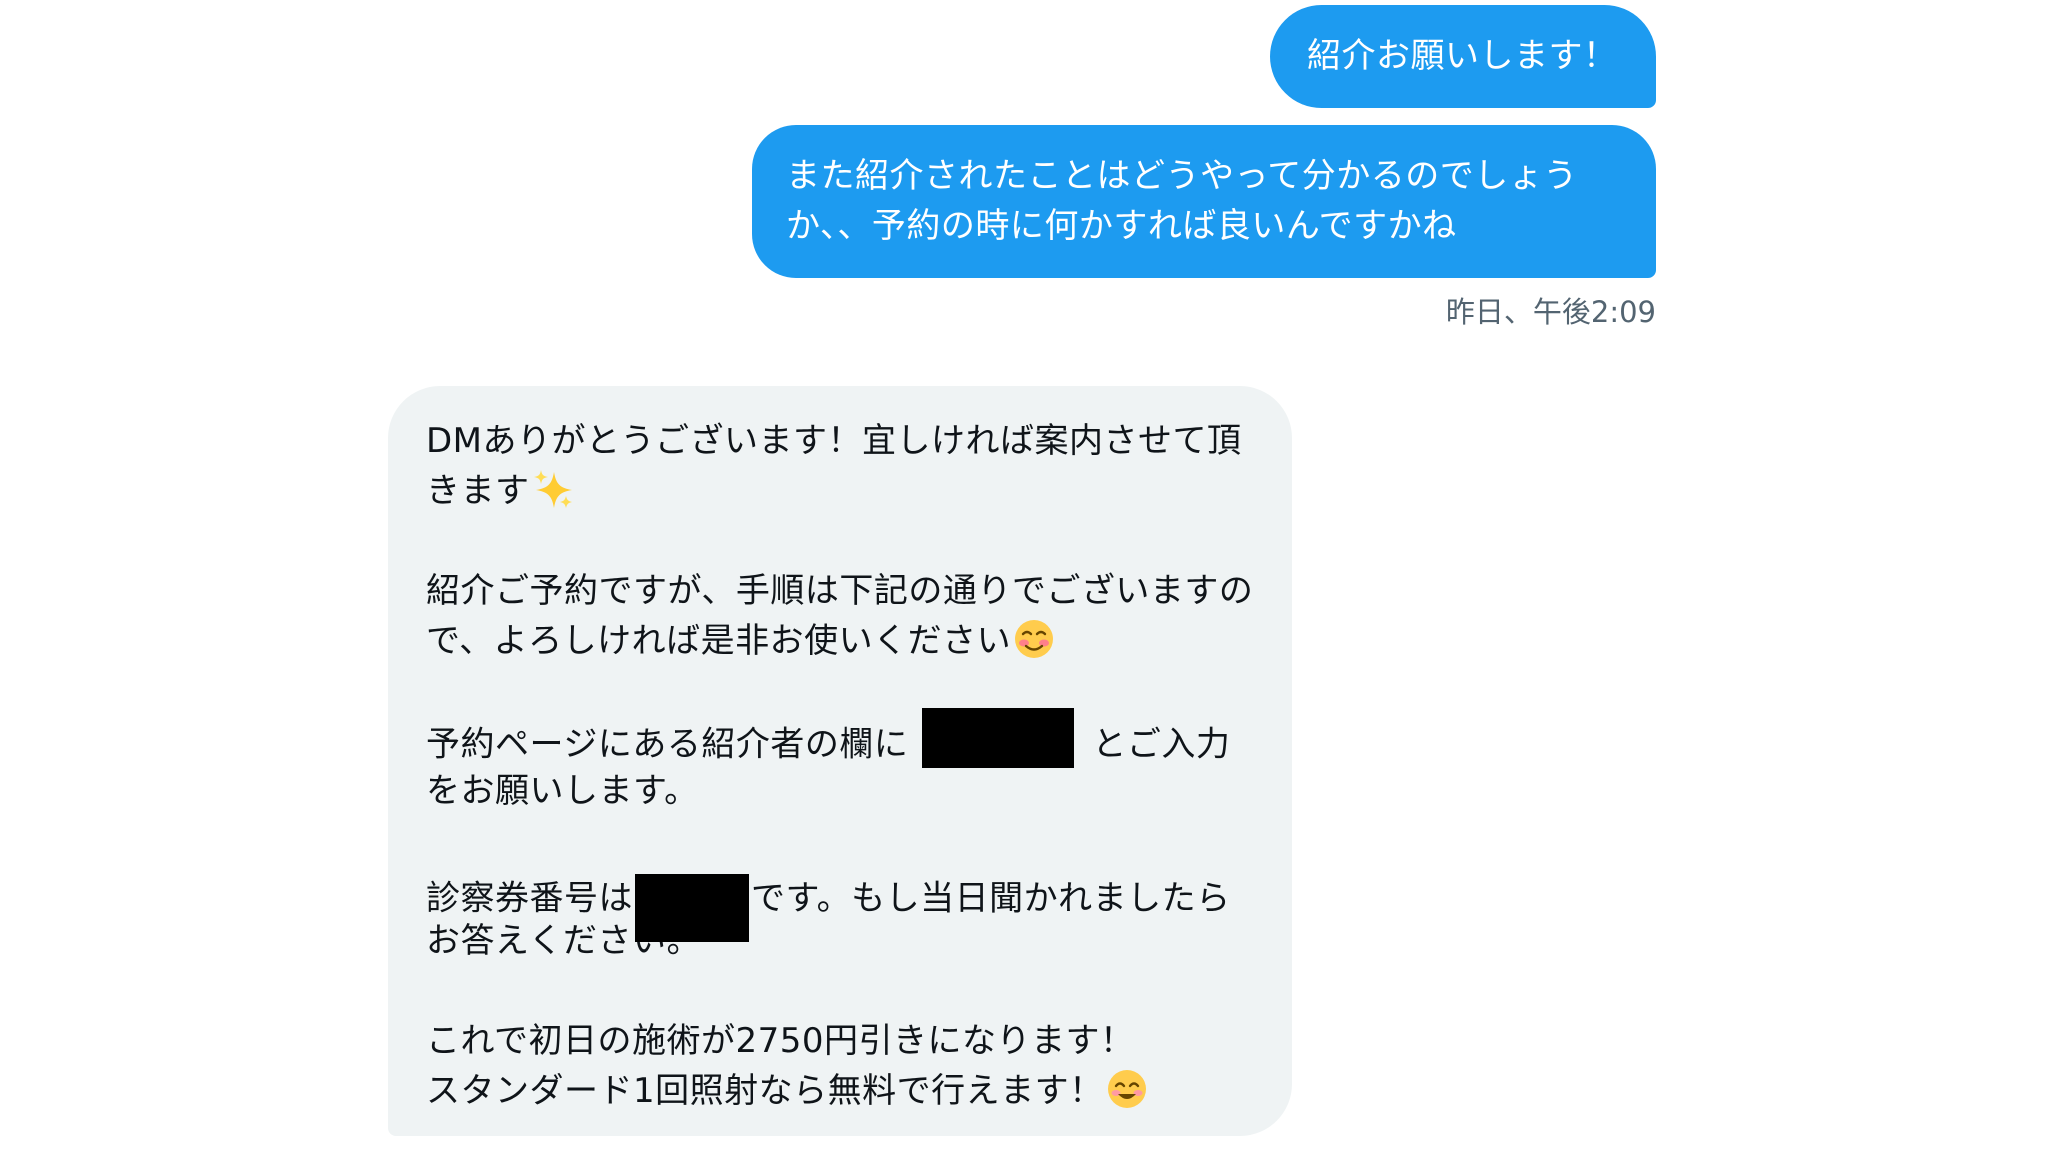 This screenshot has width=2048, height=1154. I want to click on message-text: 紹介お願いします！, so click(1462, 56).